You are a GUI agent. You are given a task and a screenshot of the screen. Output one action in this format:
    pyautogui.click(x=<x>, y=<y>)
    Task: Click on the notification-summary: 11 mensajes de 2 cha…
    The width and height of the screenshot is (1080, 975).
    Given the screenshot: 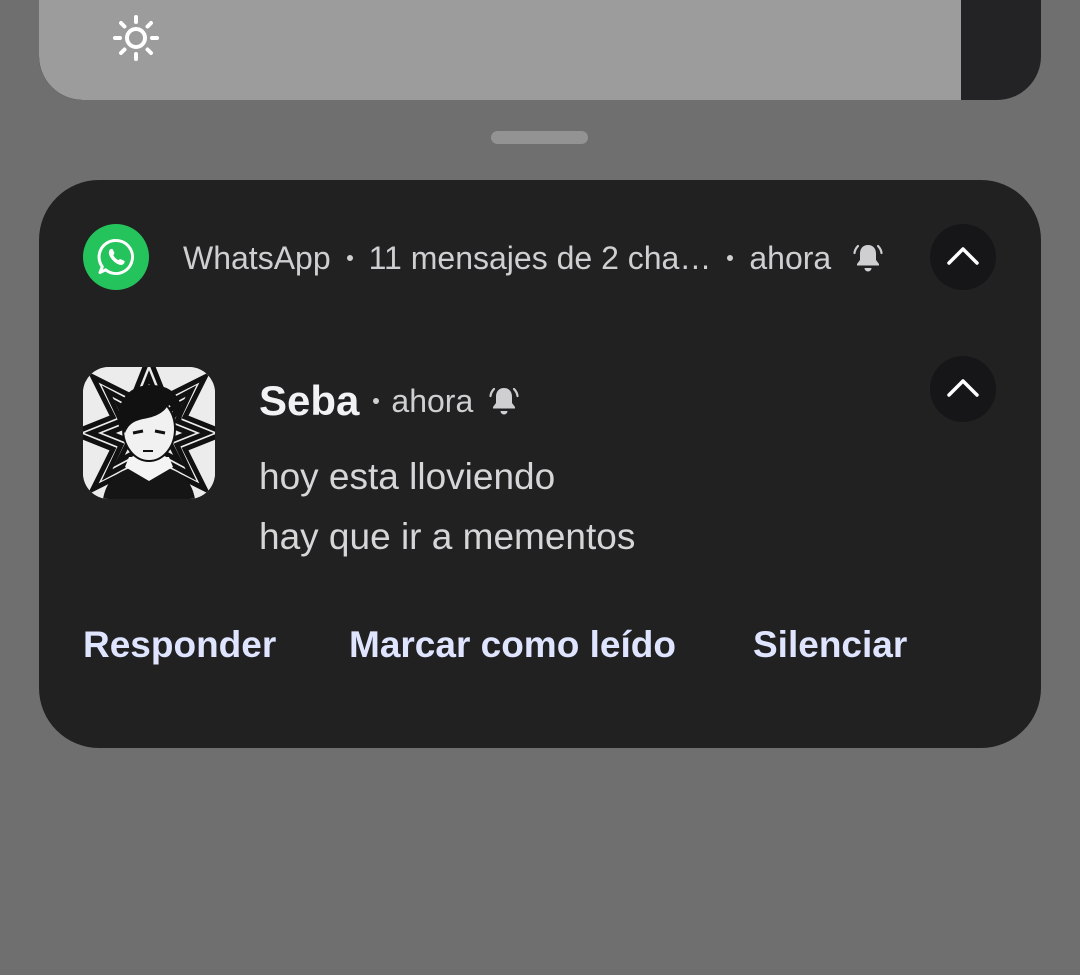 What is the action you would take?
    pyautogui.click(x=540, y=257)
    